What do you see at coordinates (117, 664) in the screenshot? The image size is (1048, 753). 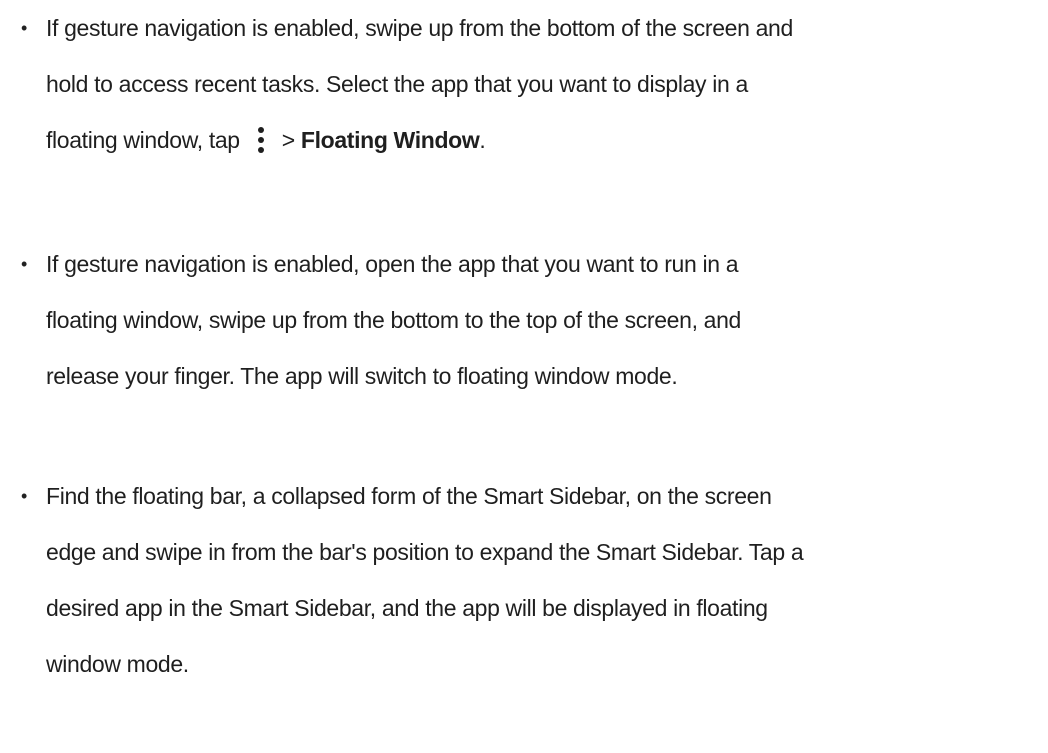 I see `text-line: window mode.` at bounding box center [117, 664].